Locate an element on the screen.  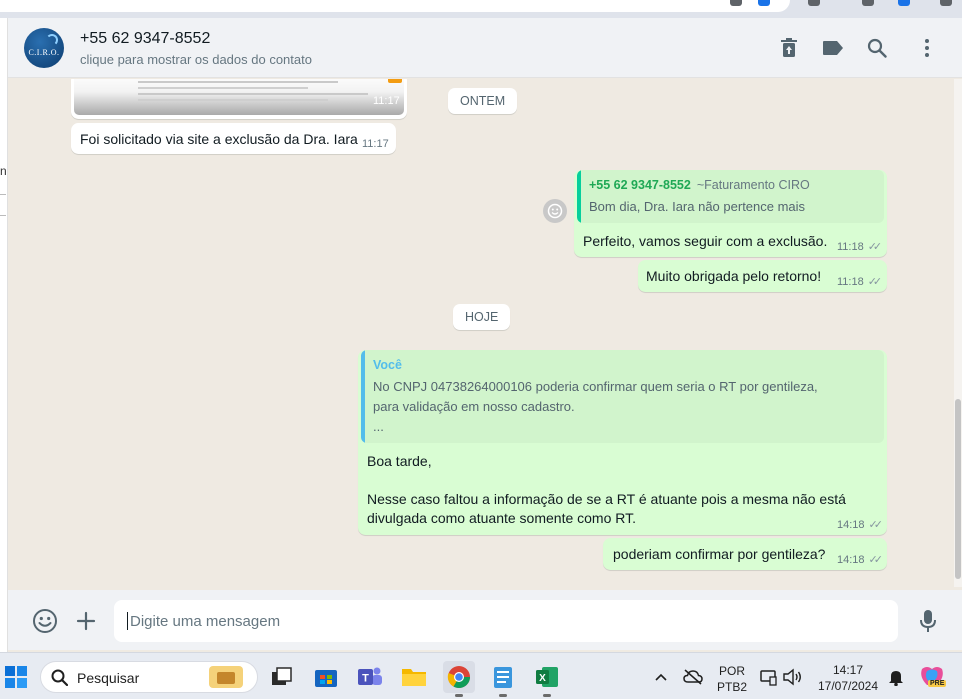
quote-text-line: para validação em nosso cadastro. is located at coordinates (474, 406).